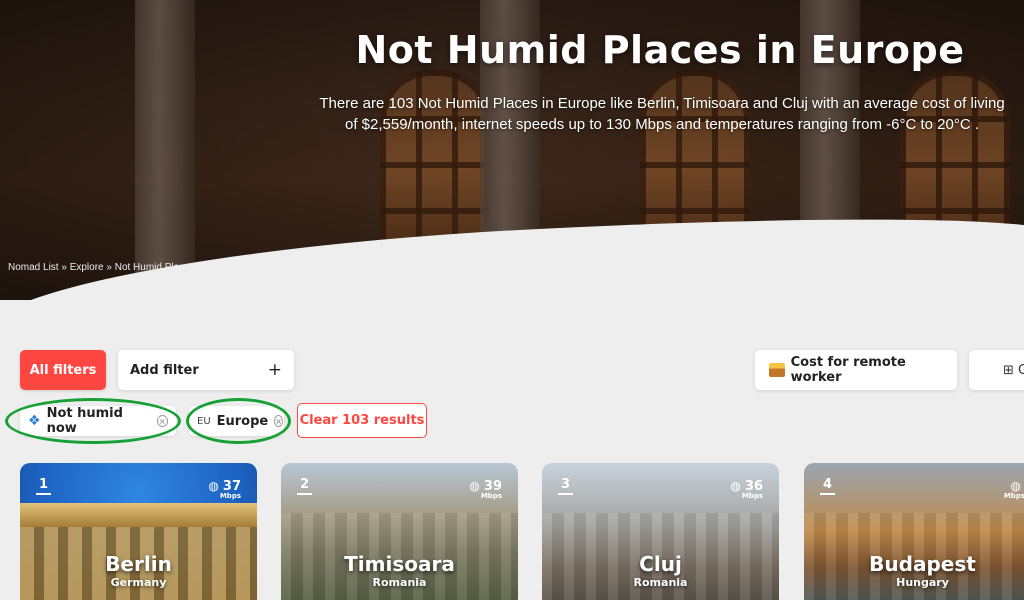 The image size is (1024, 600). Describe the element at coordinates (362, 420) in the screenshot. I see `clear-results-button: Clear 103 results` at that location.